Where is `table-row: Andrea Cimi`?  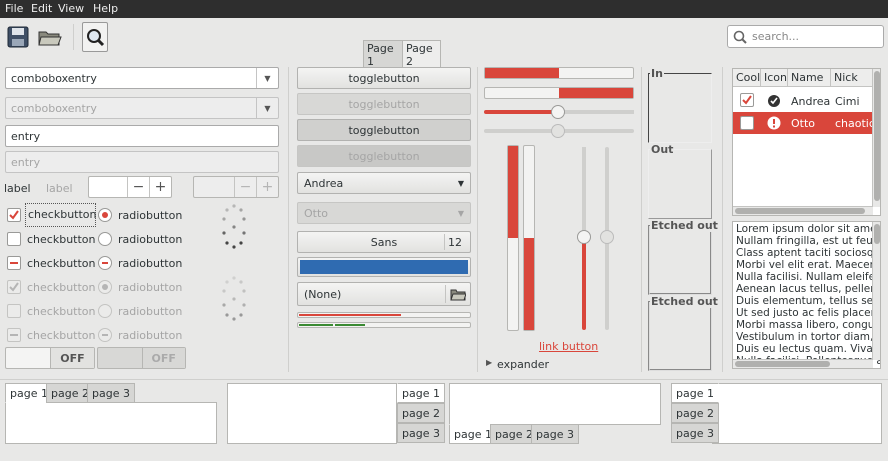
table-row: Andrea Cimi is located at coordinates (803, 101).